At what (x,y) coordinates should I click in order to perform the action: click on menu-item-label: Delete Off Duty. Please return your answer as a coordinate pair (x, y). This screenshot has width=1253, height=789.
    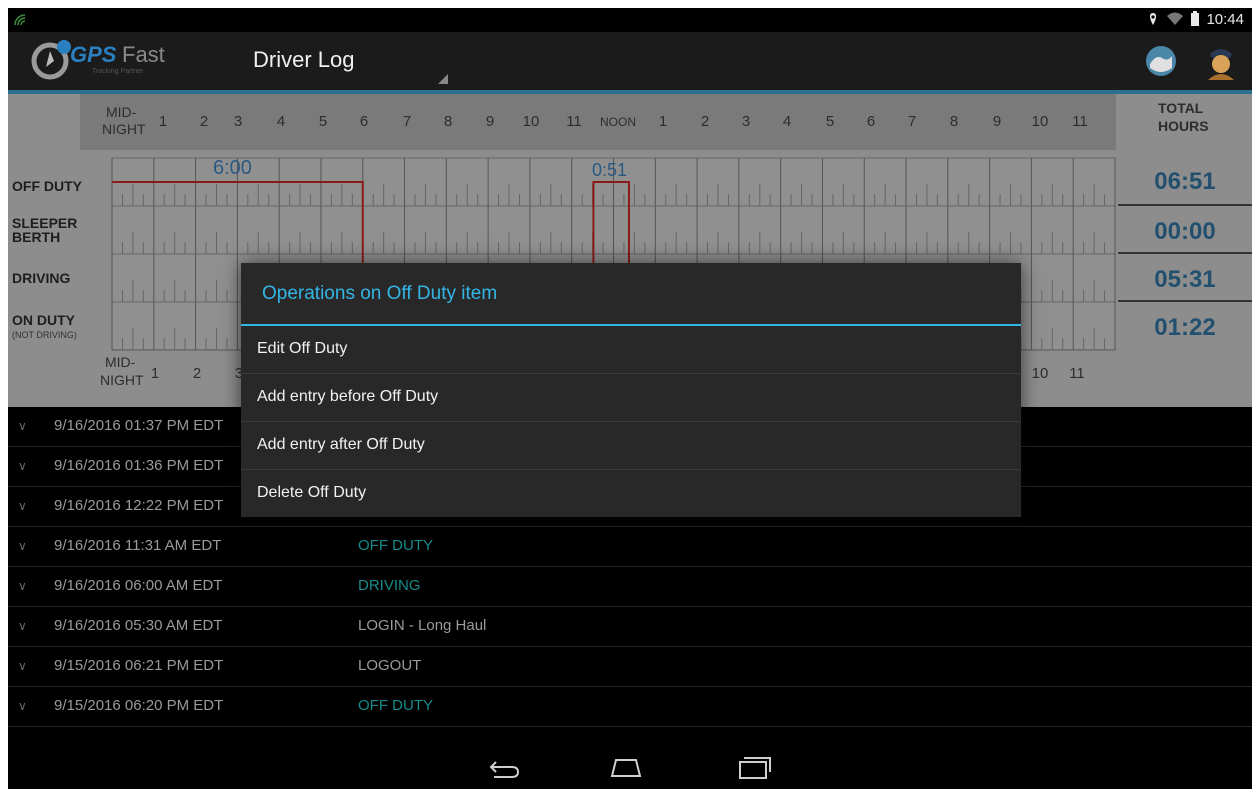
    Looking at the image, I should click on (312, 492).